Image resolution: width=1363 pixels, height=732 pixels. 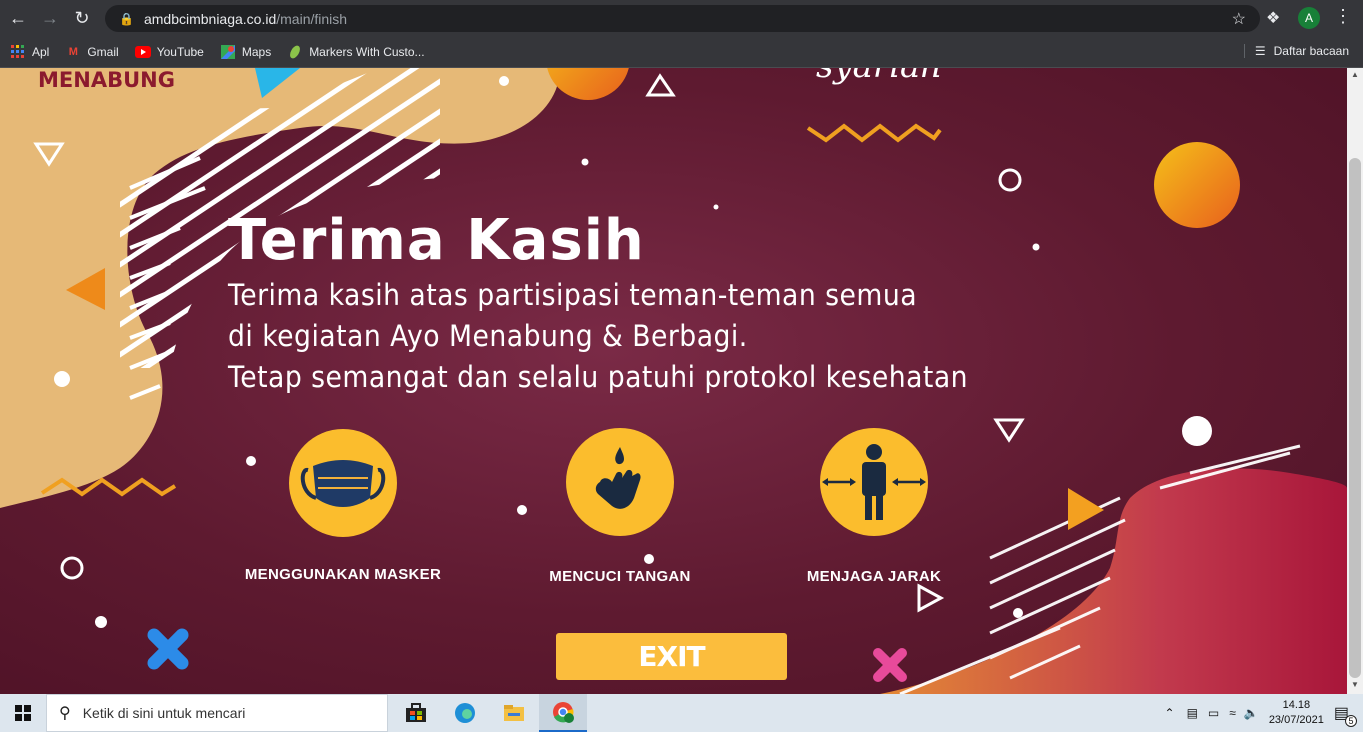 I want to click on gmail-icon: M, so click(x=73, y=51).